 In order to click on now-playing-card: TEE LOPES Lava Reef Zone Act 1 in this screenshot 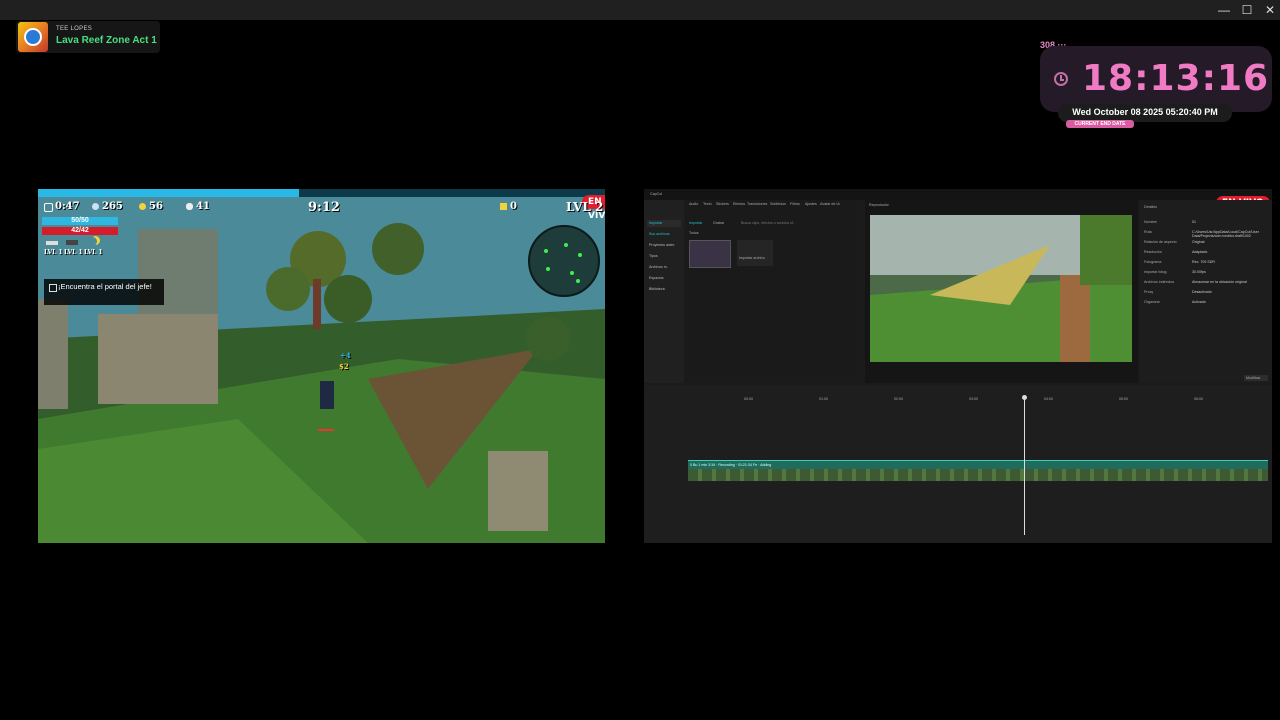, I will do `click(88, 37)`.